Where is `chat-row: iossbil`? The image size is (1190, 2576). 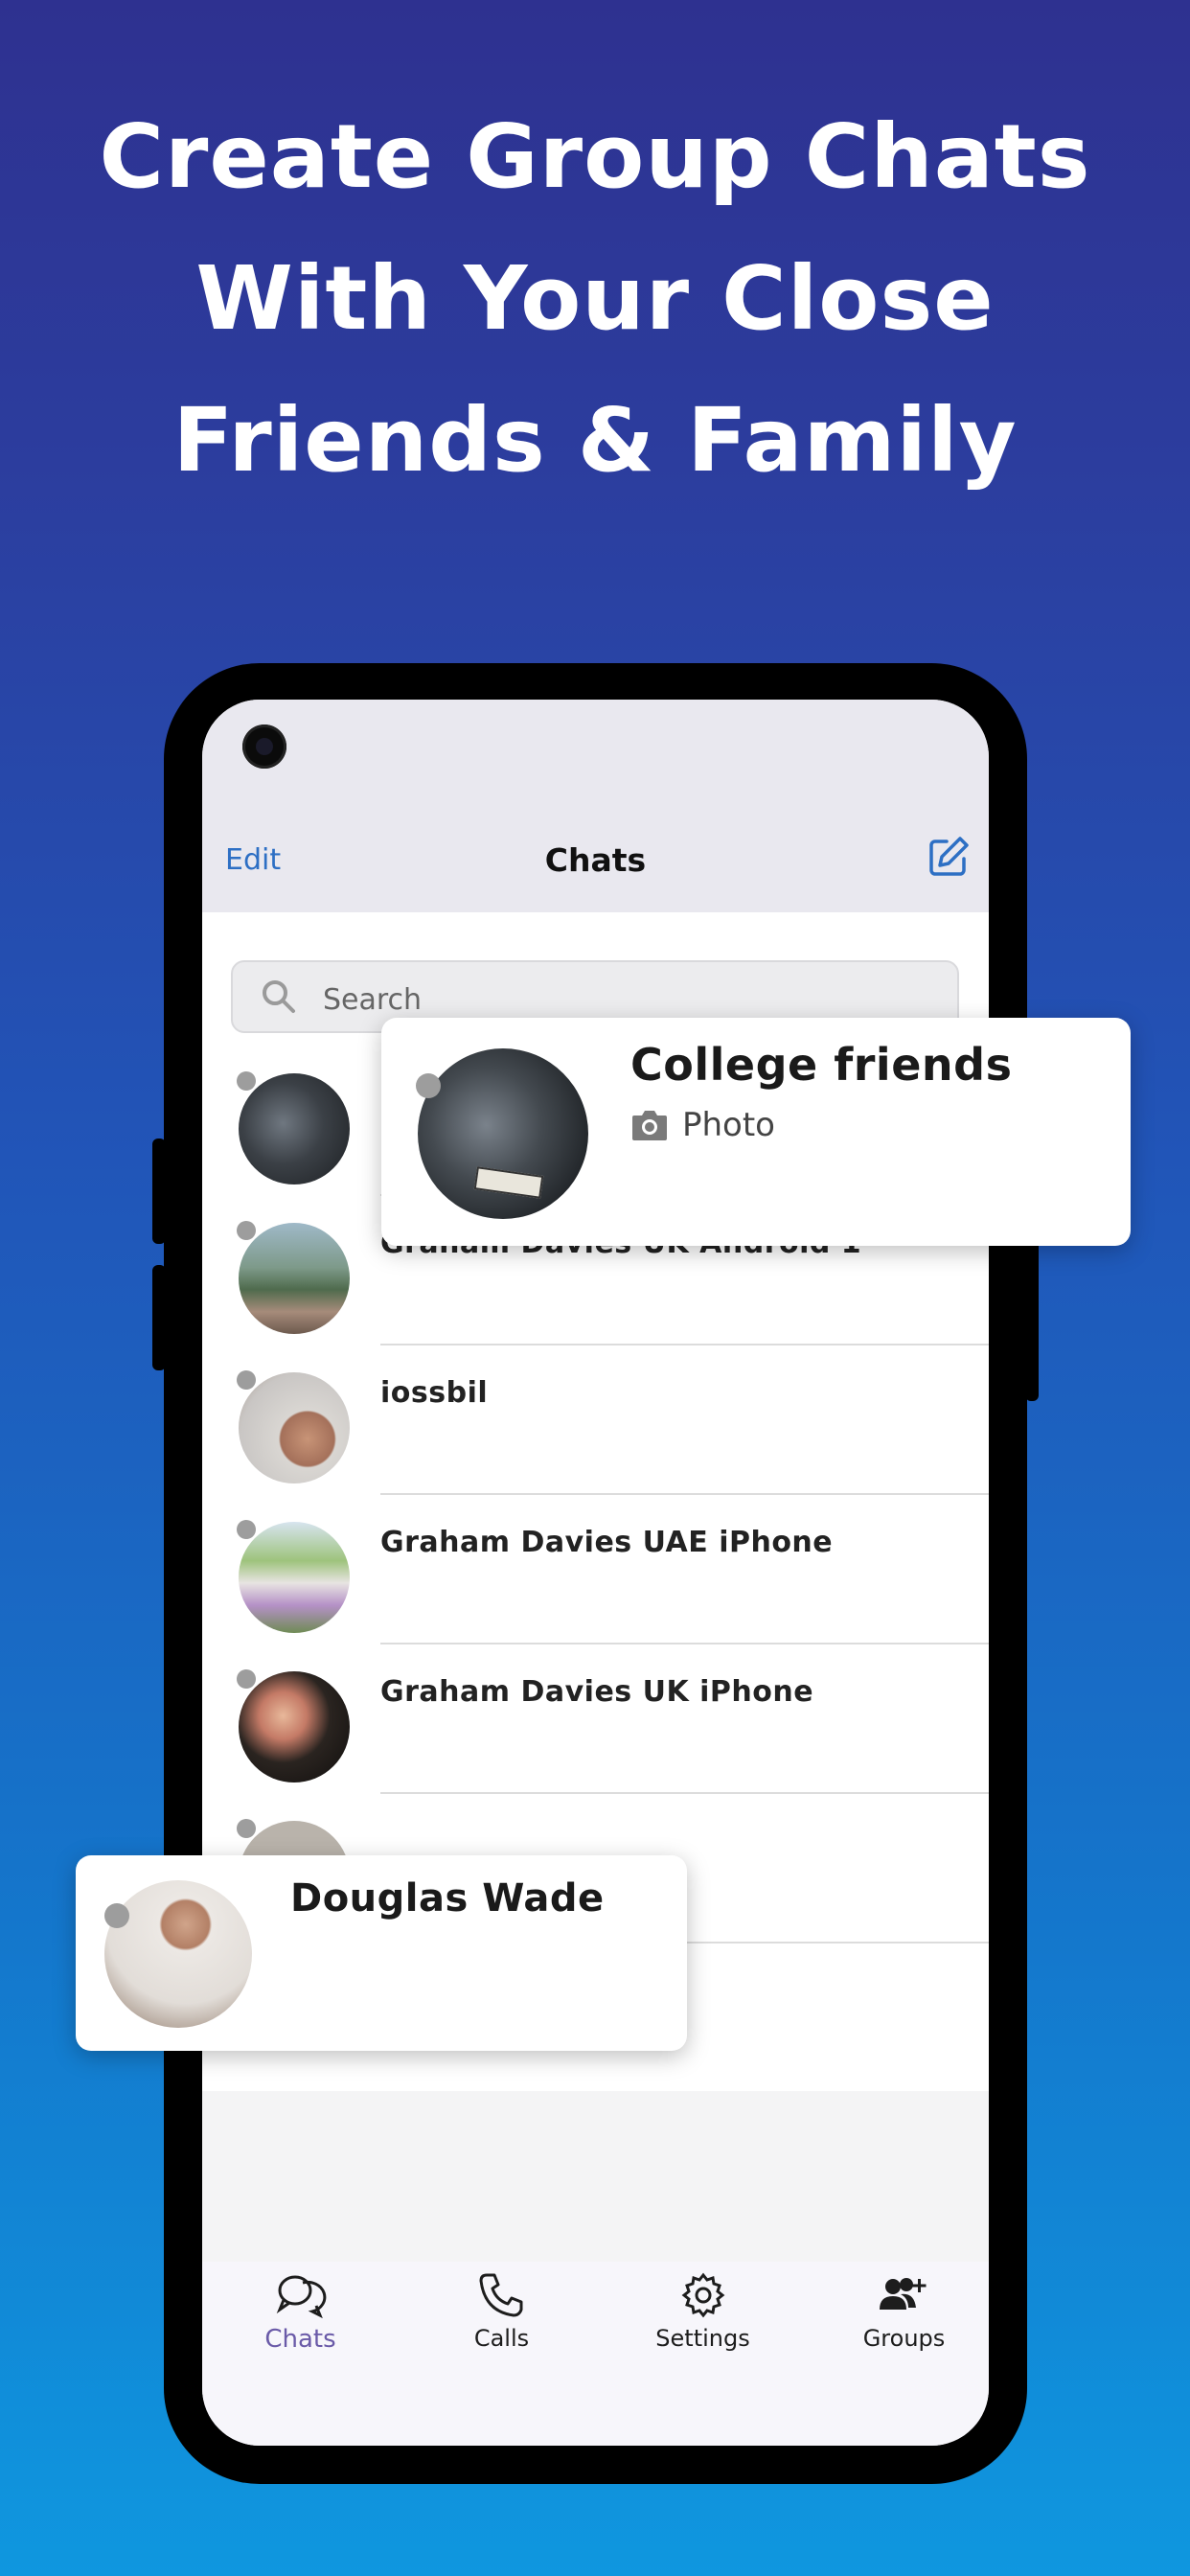 chat-row: iossbil is located at coordinates (595, 1420).